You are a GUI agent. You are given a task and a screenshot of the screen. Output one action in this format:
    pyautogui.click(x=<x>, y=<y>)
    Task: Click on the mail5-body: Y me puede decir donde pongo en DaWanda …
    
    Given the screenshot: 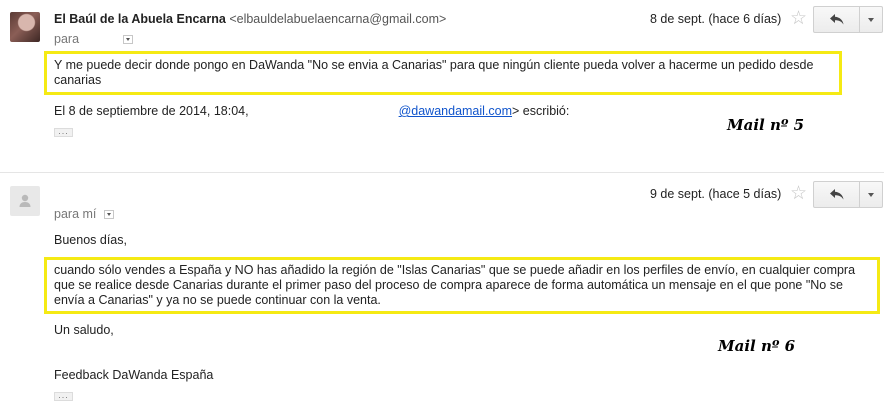 What is the action you would take?
    pyautogui.click(x=434, y=72)
    